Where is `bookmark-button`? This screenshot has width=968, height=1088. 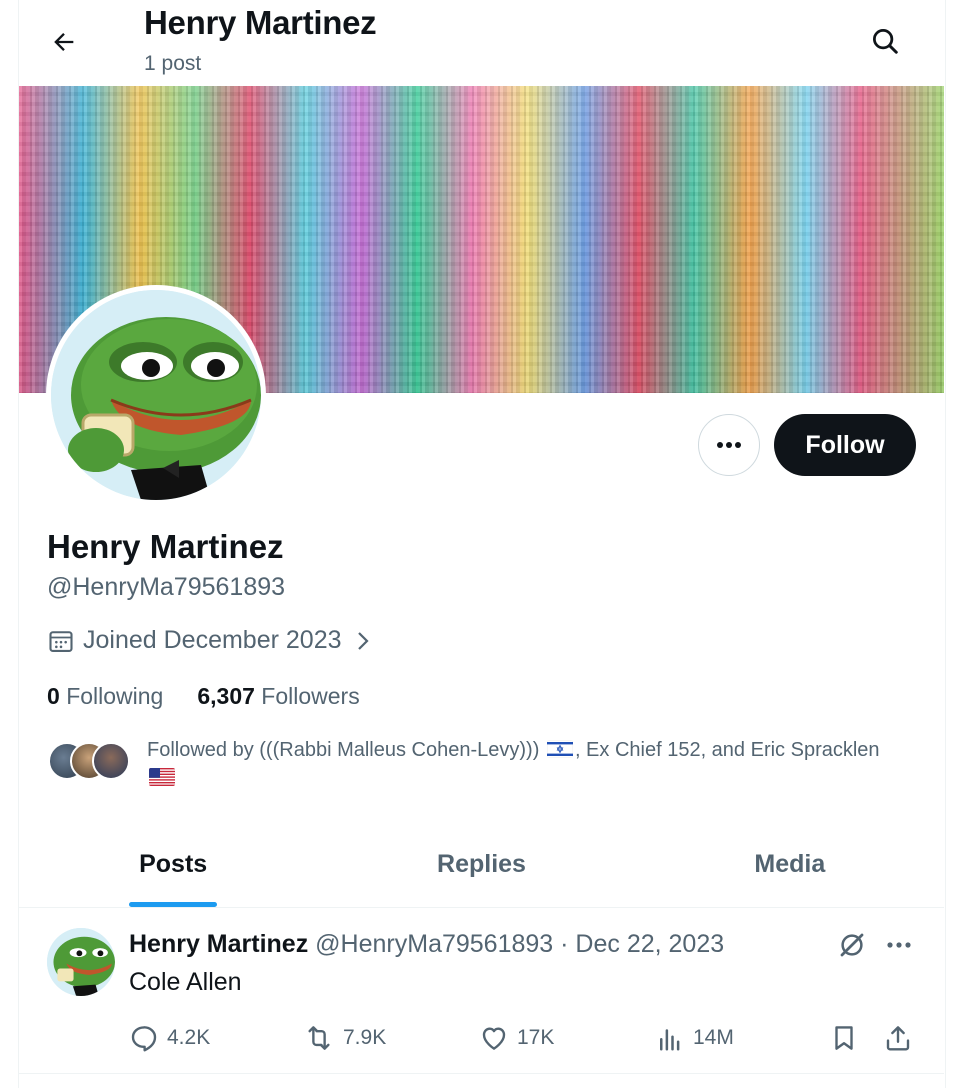
bookmark-button is located at coordinates (844, 1038).